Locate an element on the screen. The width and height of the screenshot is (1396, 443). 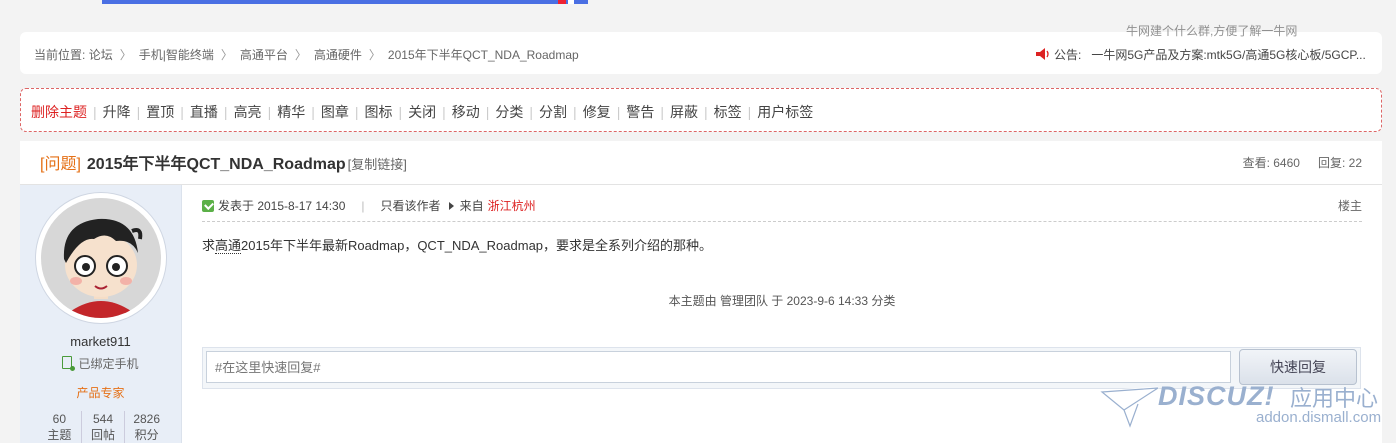
online-icon is located at coordinates (208, 206).